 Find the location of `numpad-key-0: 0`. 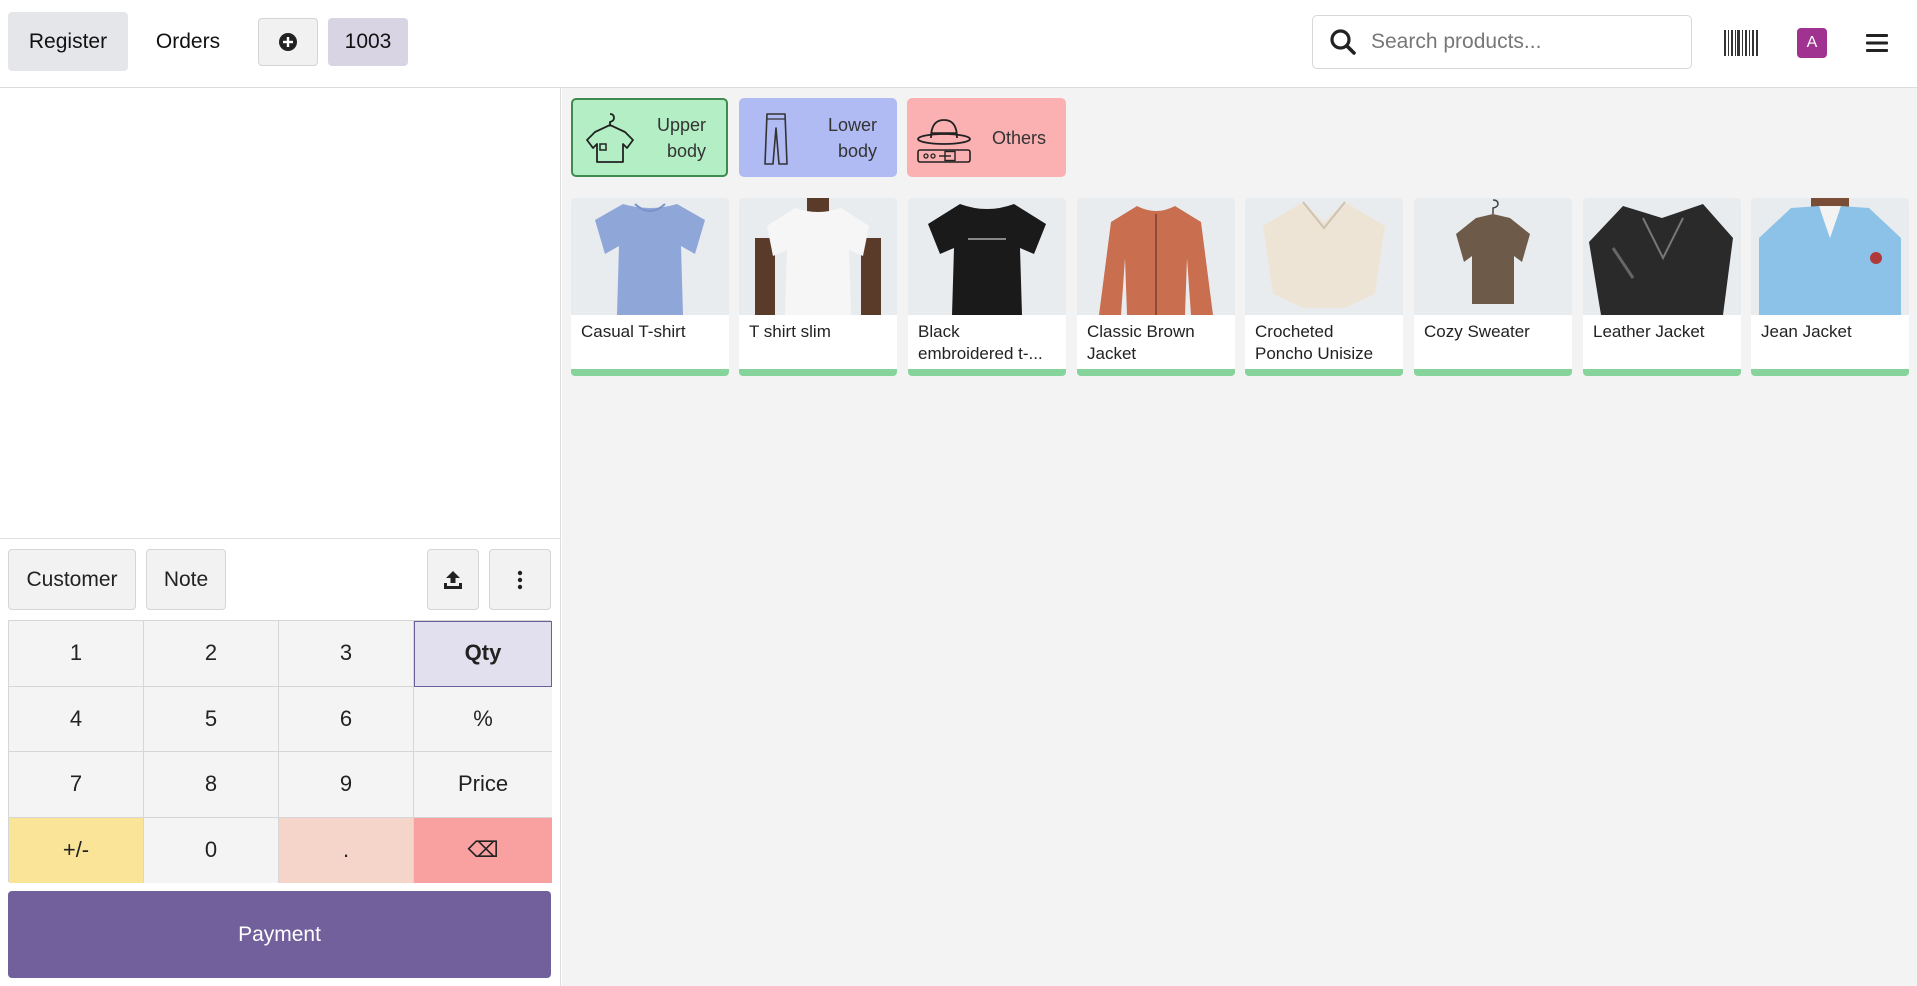

numpad-key-0: 0 is located at coordinates (211, 850).